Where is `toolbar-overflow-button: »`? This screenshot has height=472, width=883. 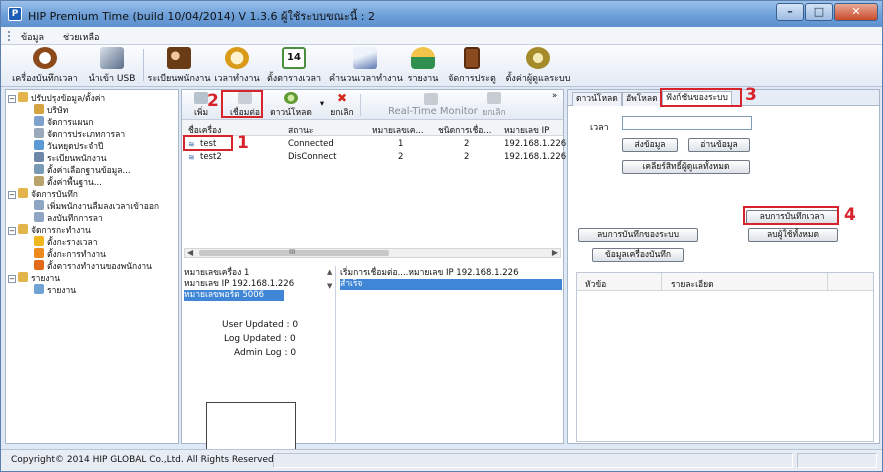
toolbar-overflow-button: » is located at coordinates (554, 96).